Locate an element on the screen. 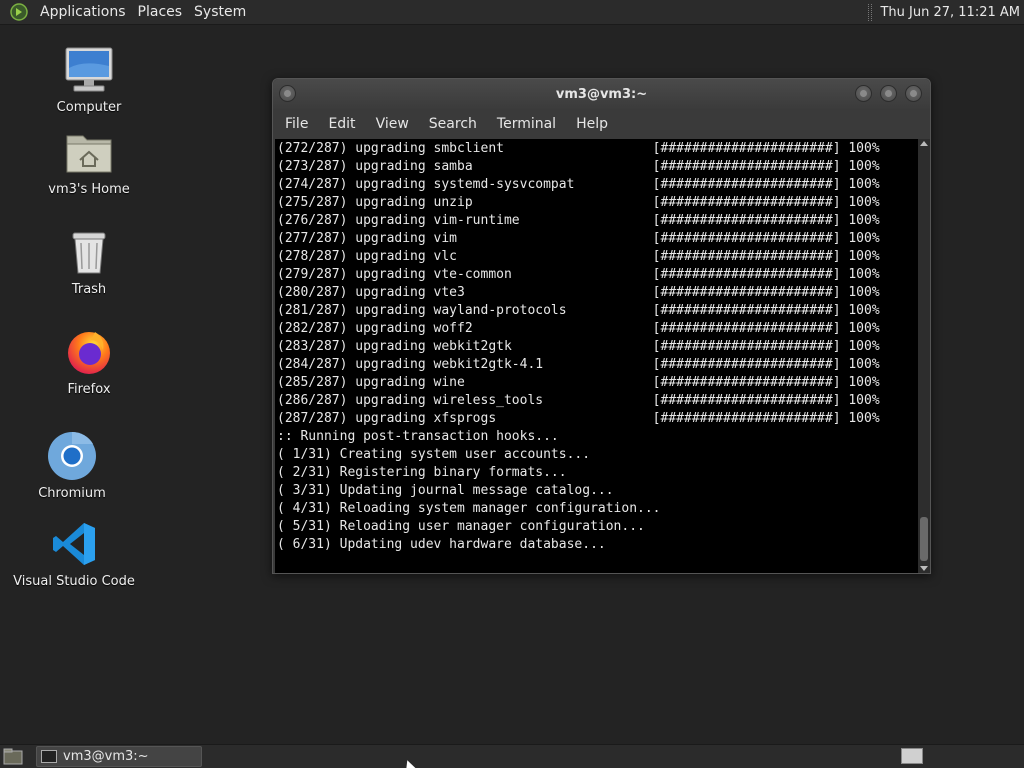 The image size is (1024, 768). bottom-panel: vm3@vm3:~ is located at coordinates (512, 756).